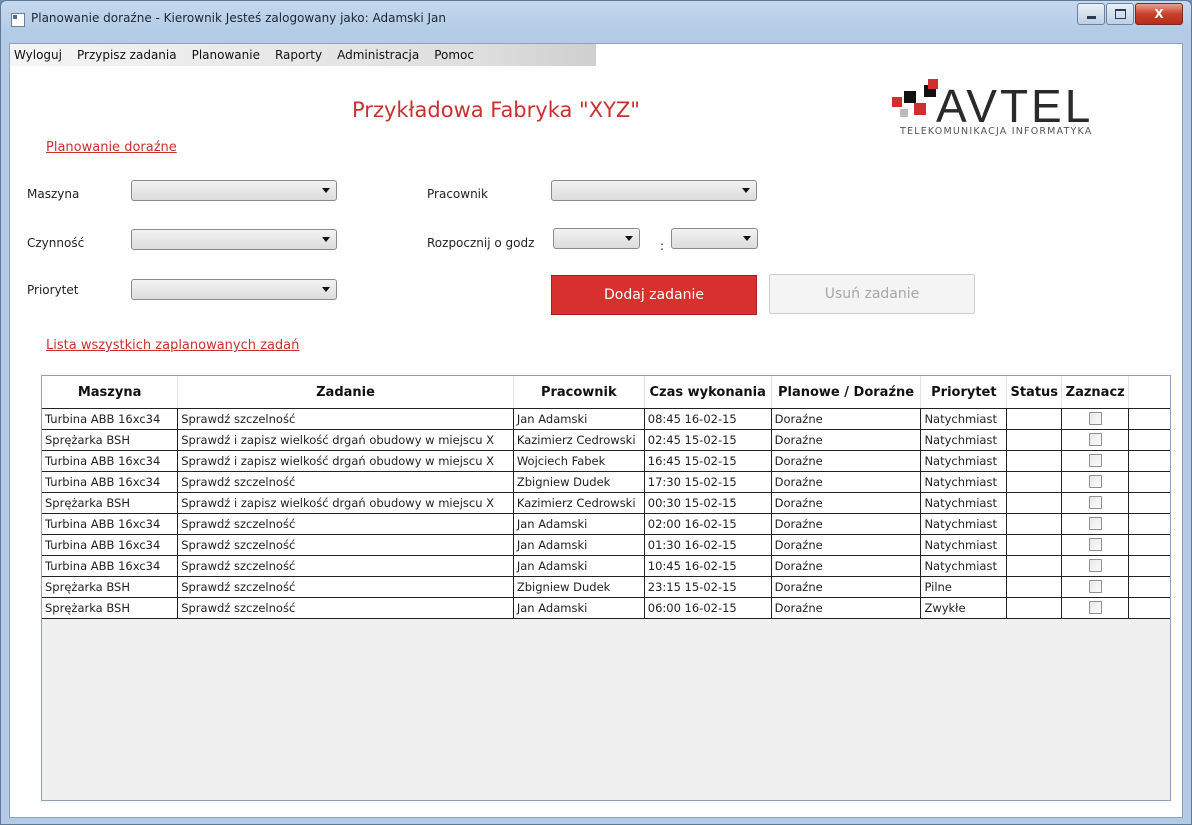 This screenshot has width=1192, height=825. Describe the element at coordinates (18, 20) in the screenshot. I see `window-app-icon` at that location.